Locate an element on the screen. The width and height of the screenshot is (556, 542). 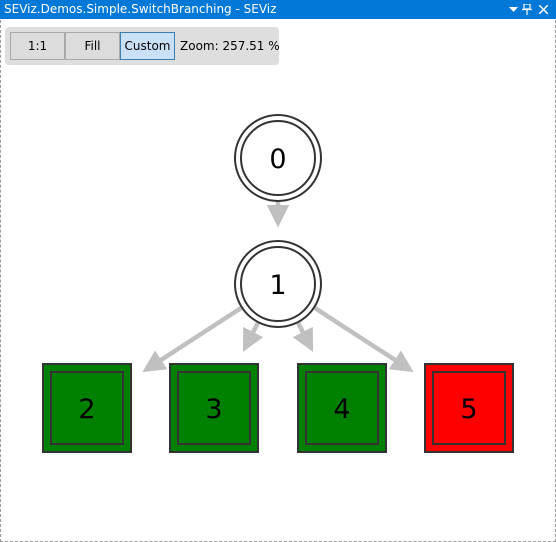
node-label-1: 1 is located at coordinates (277, 285).